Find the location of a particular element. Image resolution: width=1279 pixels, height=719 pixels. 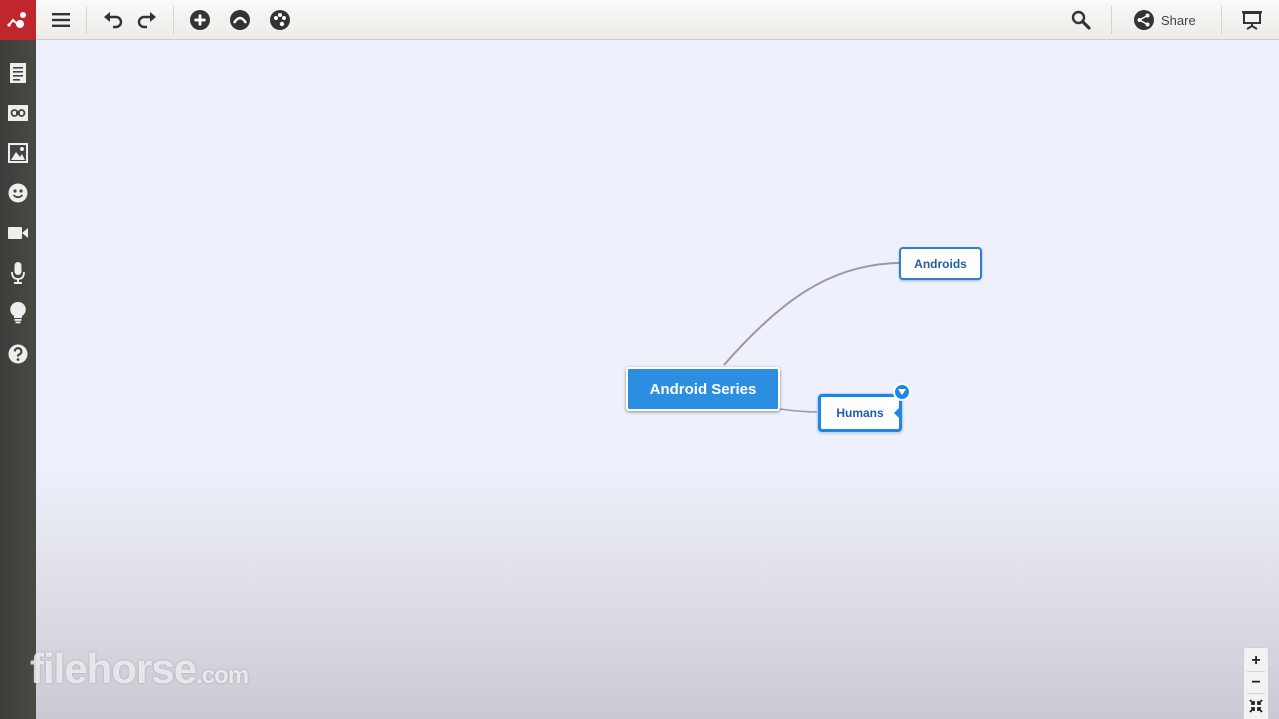

search-button is located at coordinates (1081, 20).